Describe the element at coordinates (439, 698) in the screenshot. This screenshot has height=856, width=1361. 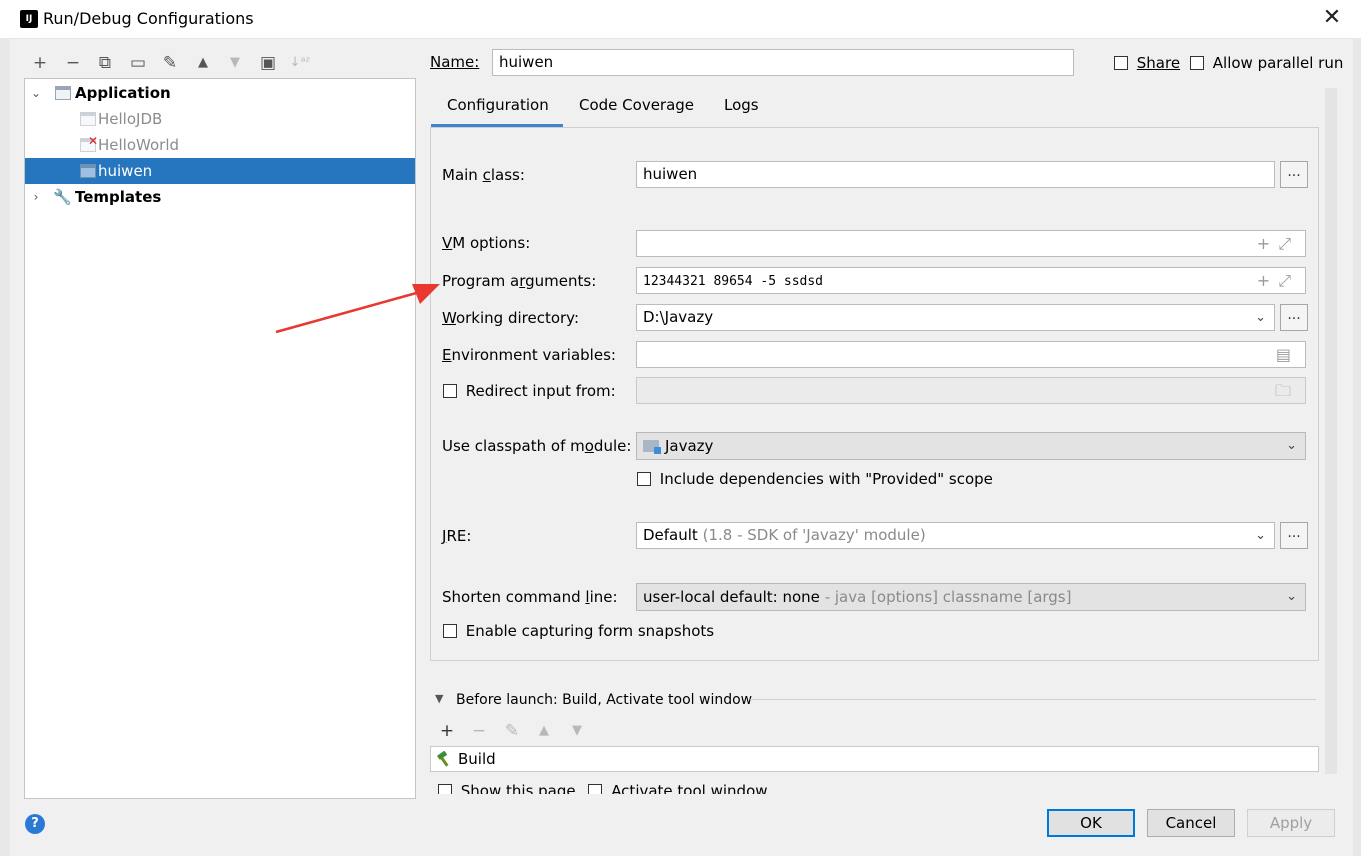
I see `collapse-triangle-icon: ▼` at that location.